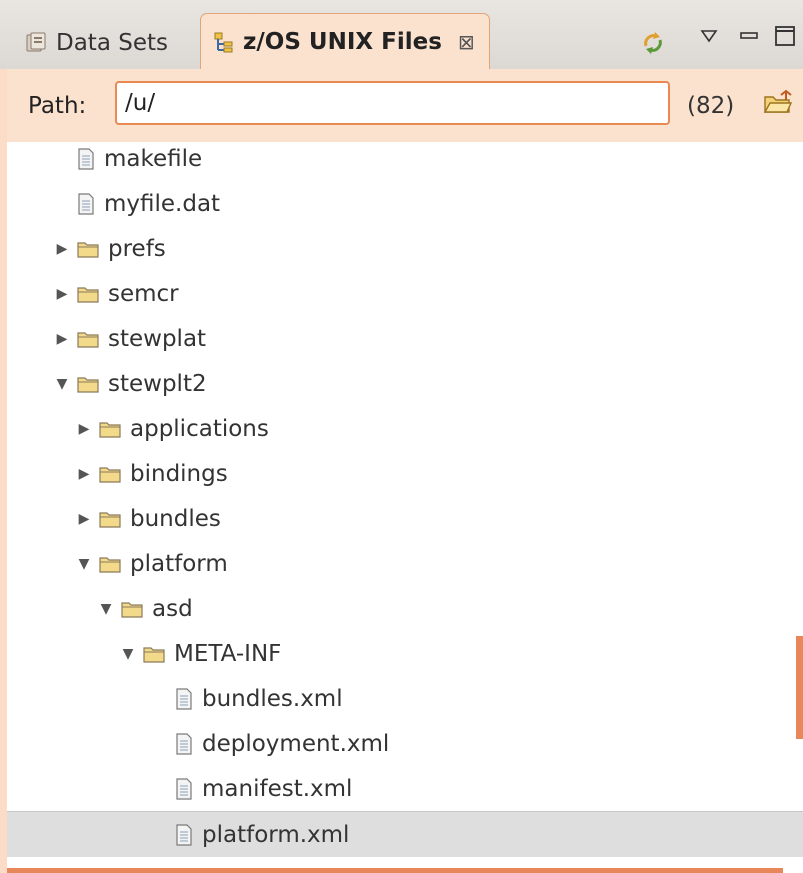  What do you see at coordinates (277, 788) in the screenshot?
I see `tree-item-label: manifest.xml` at bounding box center [277, 788].